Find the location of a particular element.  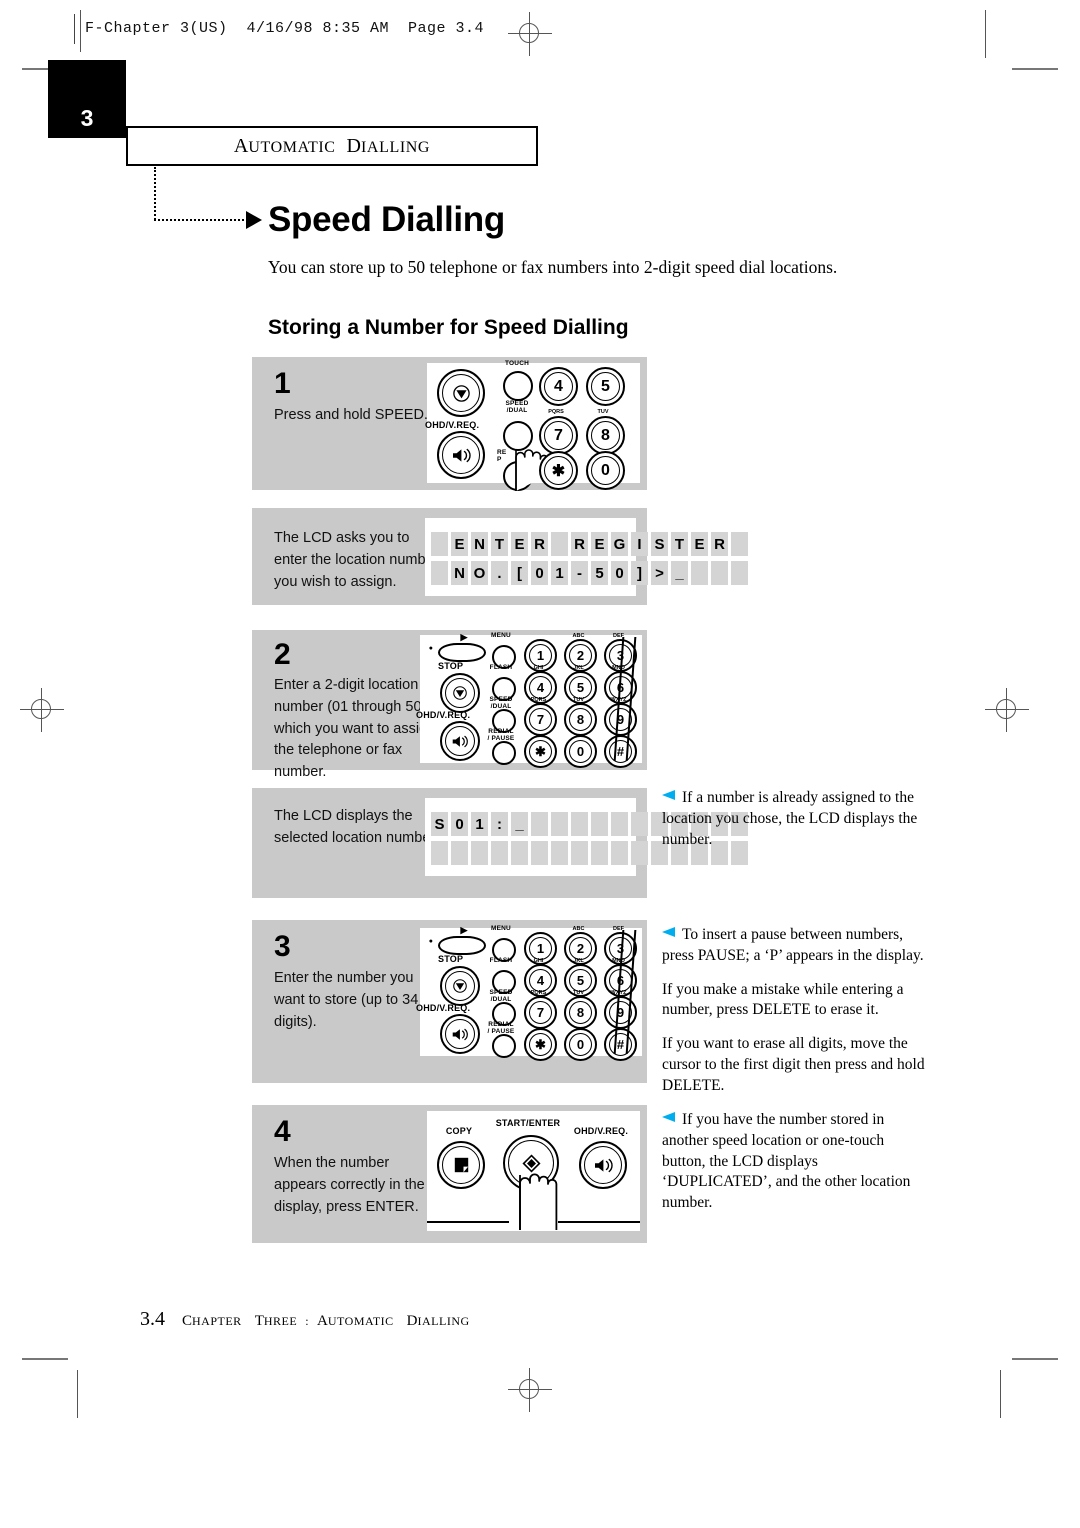

lcd-cell: - is located at coordinates (579, 573).